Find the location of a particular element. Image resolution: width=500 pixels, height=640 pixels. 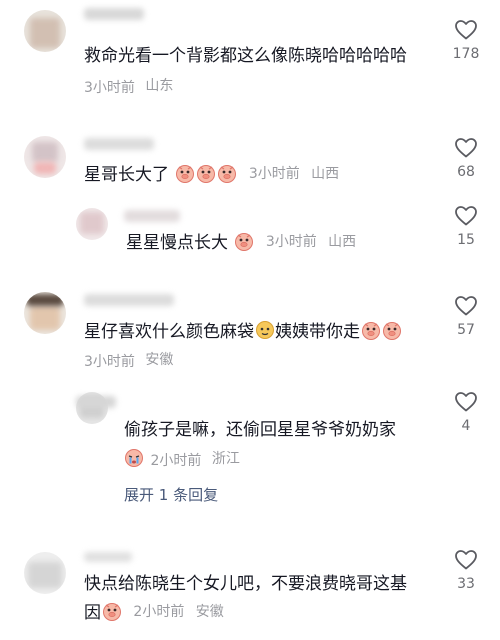

comment-text: 星哥长大了 3小时前 山西 is located at coordinates (211, 174).